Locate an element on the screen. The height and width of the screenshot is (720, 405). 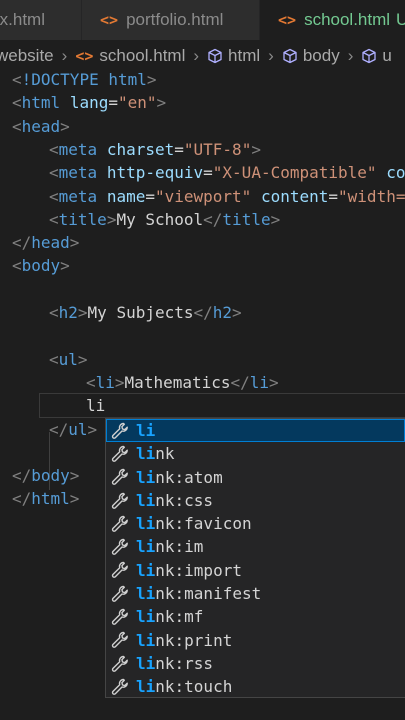
code-line: </head> is located at coordinates (46, 243).